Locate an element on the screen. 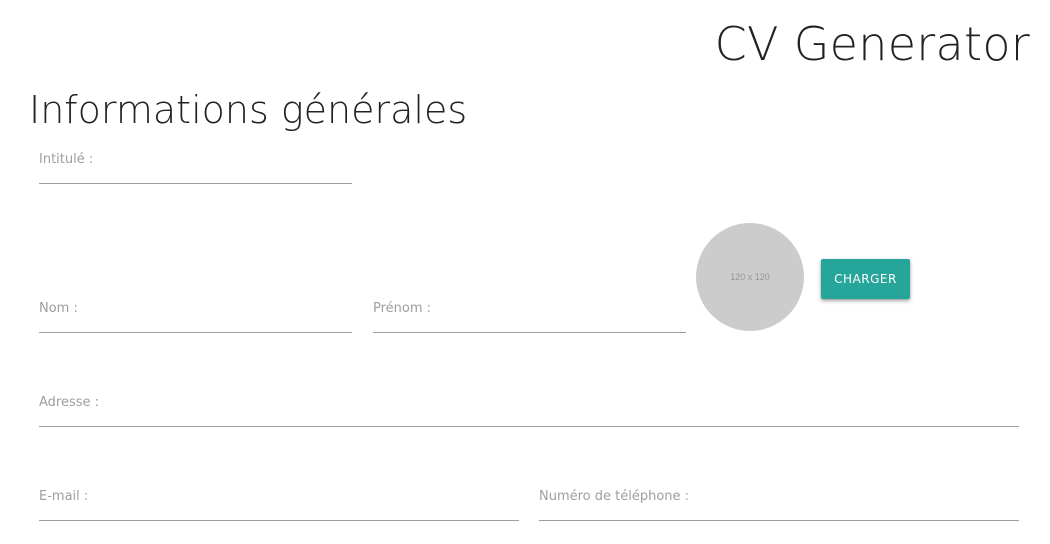 Image resolution: width=1050 pixels, height=544 pixels. nom-input is located at coordinates (195, 321).